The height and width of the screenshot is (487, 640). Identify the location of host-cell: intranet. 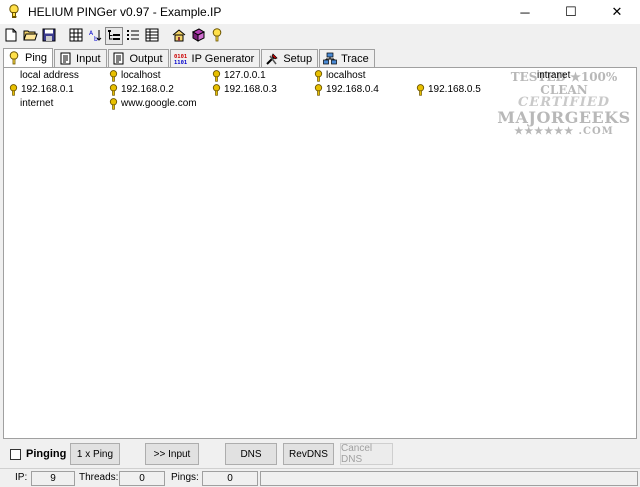
(553, 75).